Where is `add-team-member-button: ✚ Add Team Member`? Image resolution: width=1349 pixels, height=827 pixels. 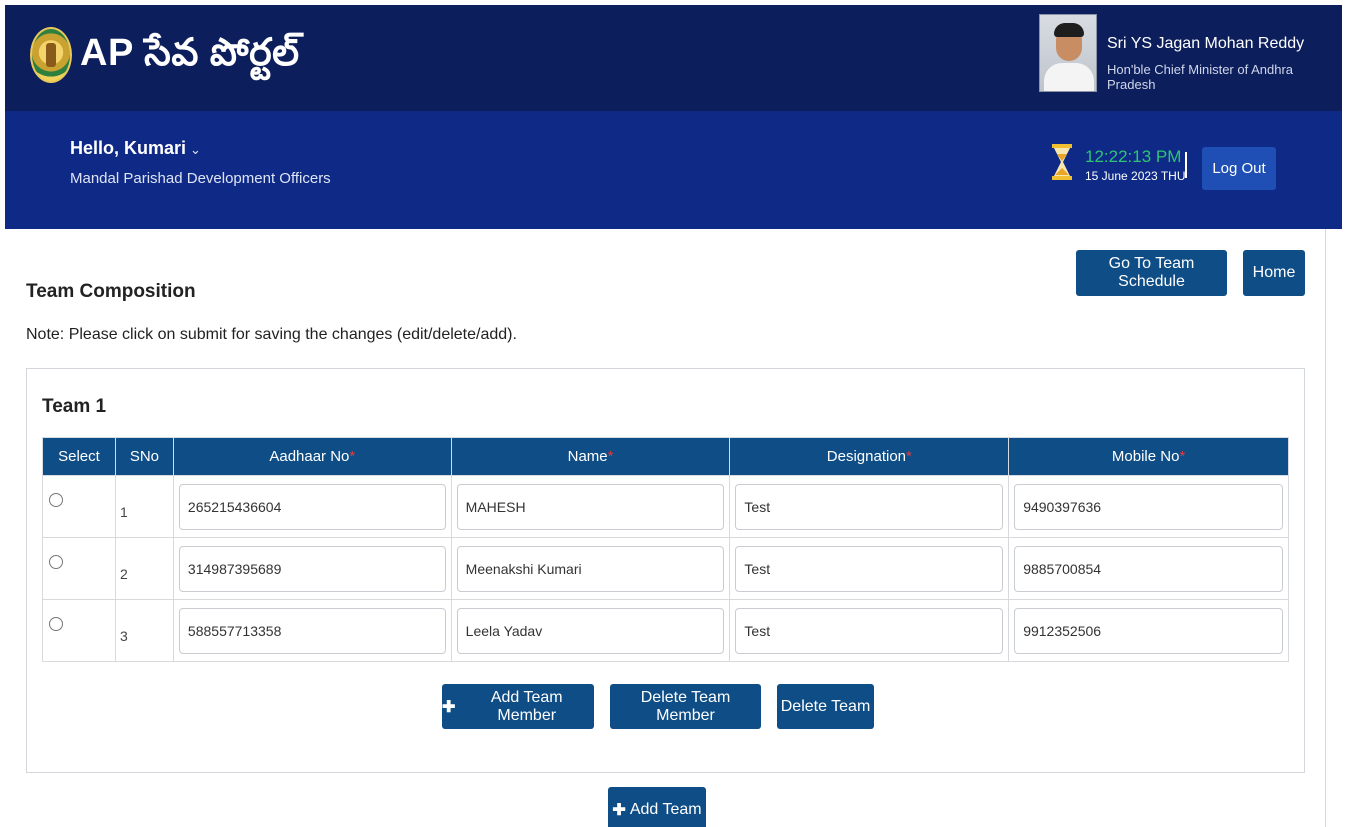
add-team-member-button: ✚ Add Team Member is located at coordinates (518, 706).